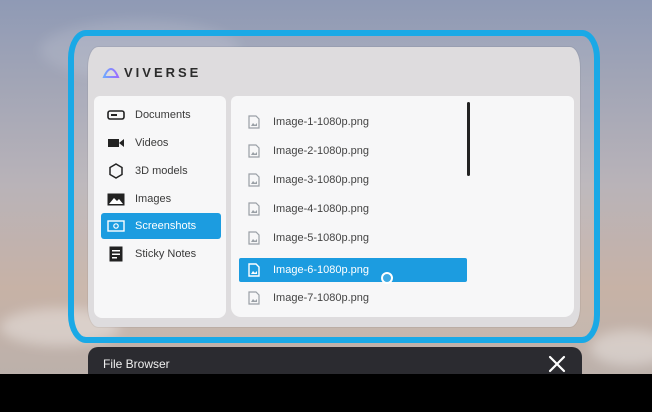 The image size is (652, 412). I want to click on file-row: Image-1-1080p.png, so click(348, 122).